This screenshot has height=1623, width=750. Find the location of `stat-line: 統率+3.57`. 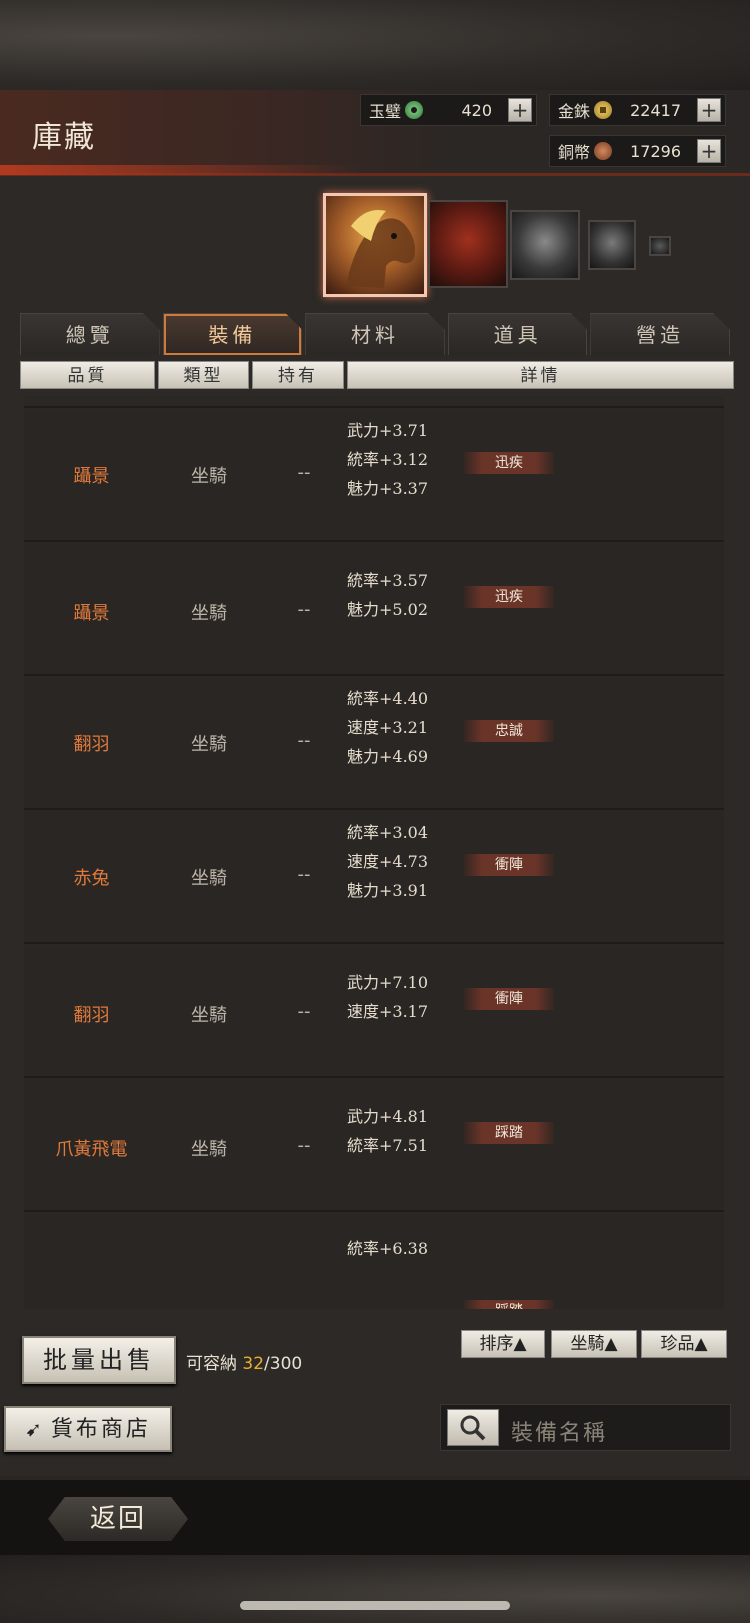

stat-line: 統率+3.57 is located at coordinates (388, 580).